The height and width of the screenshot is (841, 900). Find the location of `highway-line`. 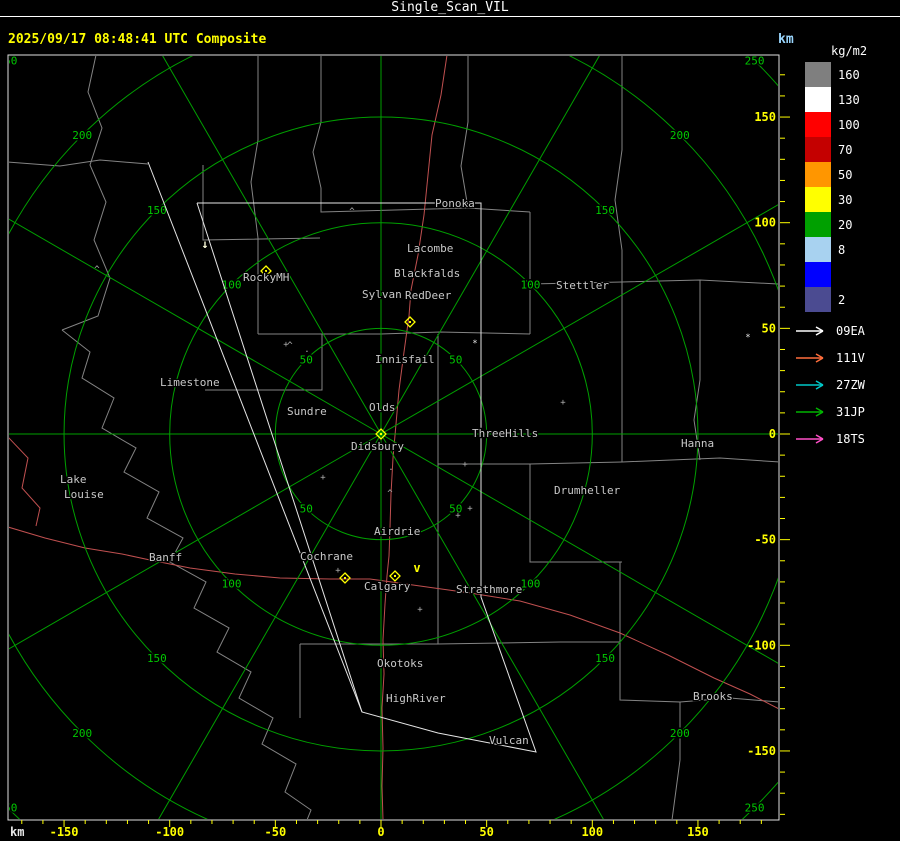

highway-line is located at coordinates (25, 482).